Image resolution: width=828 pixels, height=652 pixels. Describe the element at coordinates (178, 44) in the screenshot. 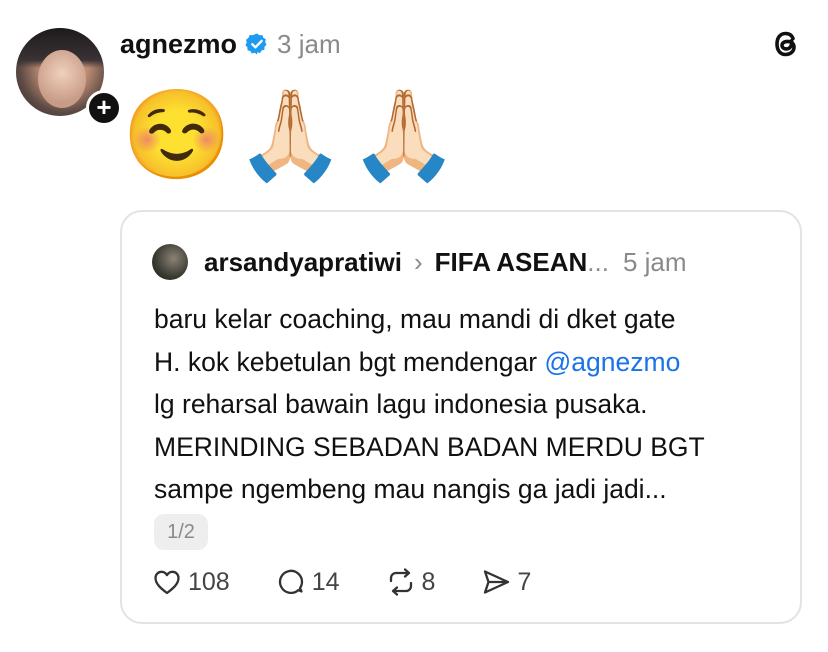

I see `author-username: agnezmo` at that location.